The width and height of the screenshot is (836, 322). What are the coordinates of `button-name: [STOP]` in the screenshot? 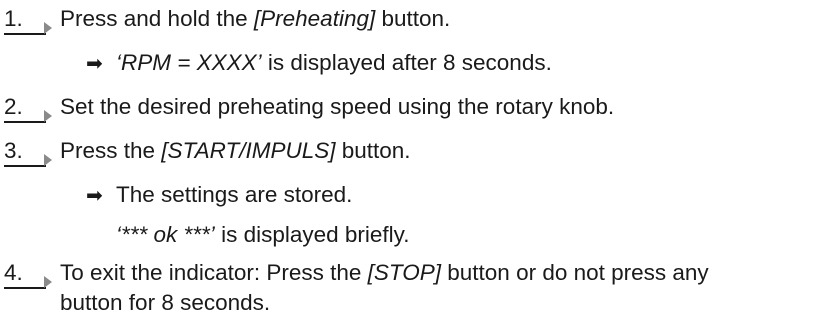 It's located at (404, 272).